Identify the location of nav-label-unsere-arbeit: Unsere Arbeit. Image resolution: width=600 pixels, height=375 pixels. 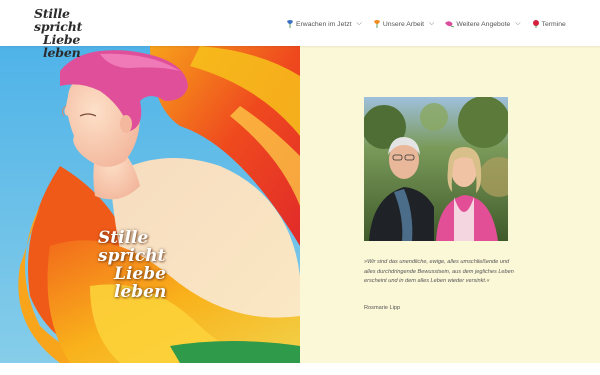
(403, 24).